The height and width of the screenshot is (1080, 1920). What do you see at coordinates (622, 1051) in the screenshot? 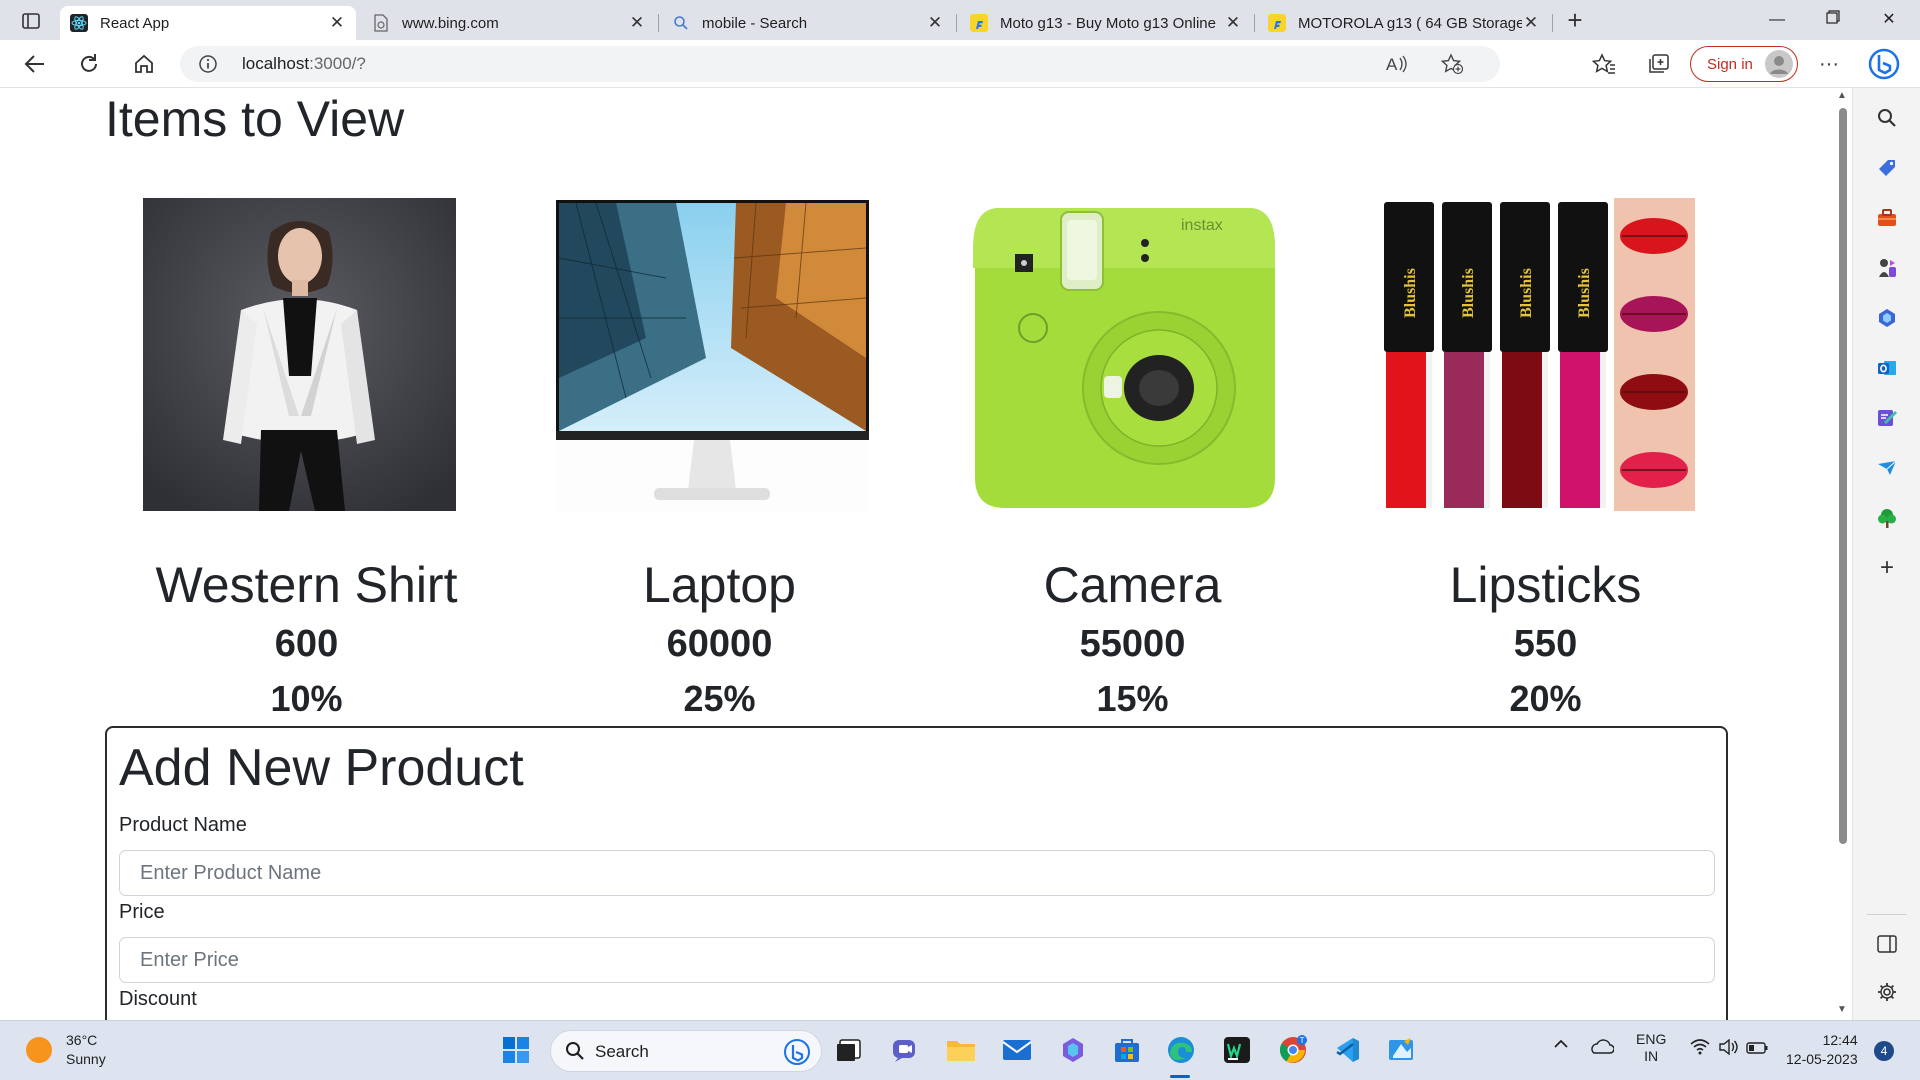
I see `taskbar-search-label: Search` at bounding box center [622, 1051].